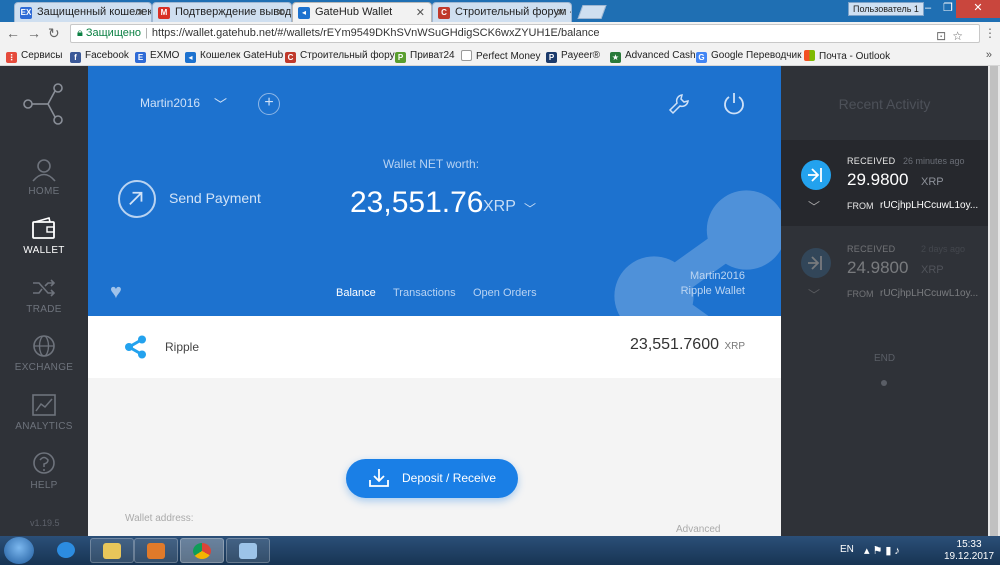 This screenshot has width=1000, height=565. I want to click on media-player-icon, so click(156, 551).